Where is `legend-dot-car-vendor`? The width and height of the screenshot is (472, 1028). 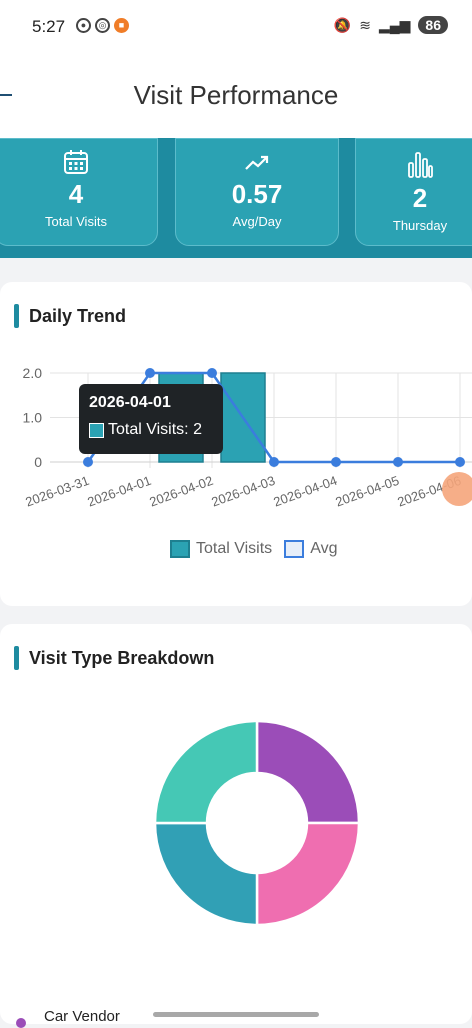
legend-dot-car-vendor is located at coordinates (21, 1023).